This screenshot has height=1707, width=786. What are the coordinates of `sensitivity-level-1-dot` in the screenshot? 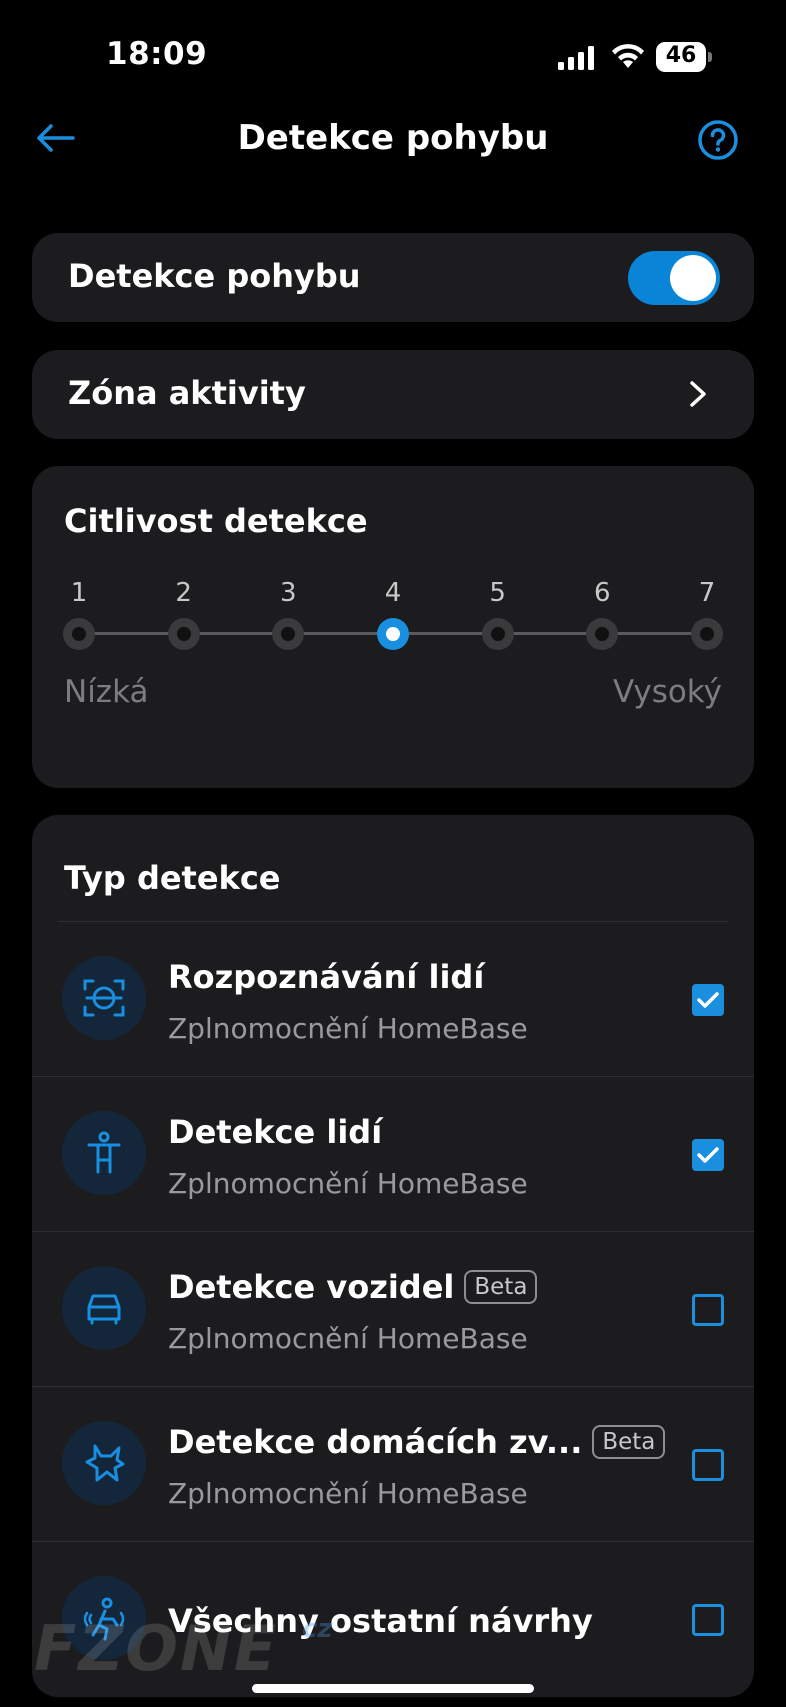 It's located at (79, 634).